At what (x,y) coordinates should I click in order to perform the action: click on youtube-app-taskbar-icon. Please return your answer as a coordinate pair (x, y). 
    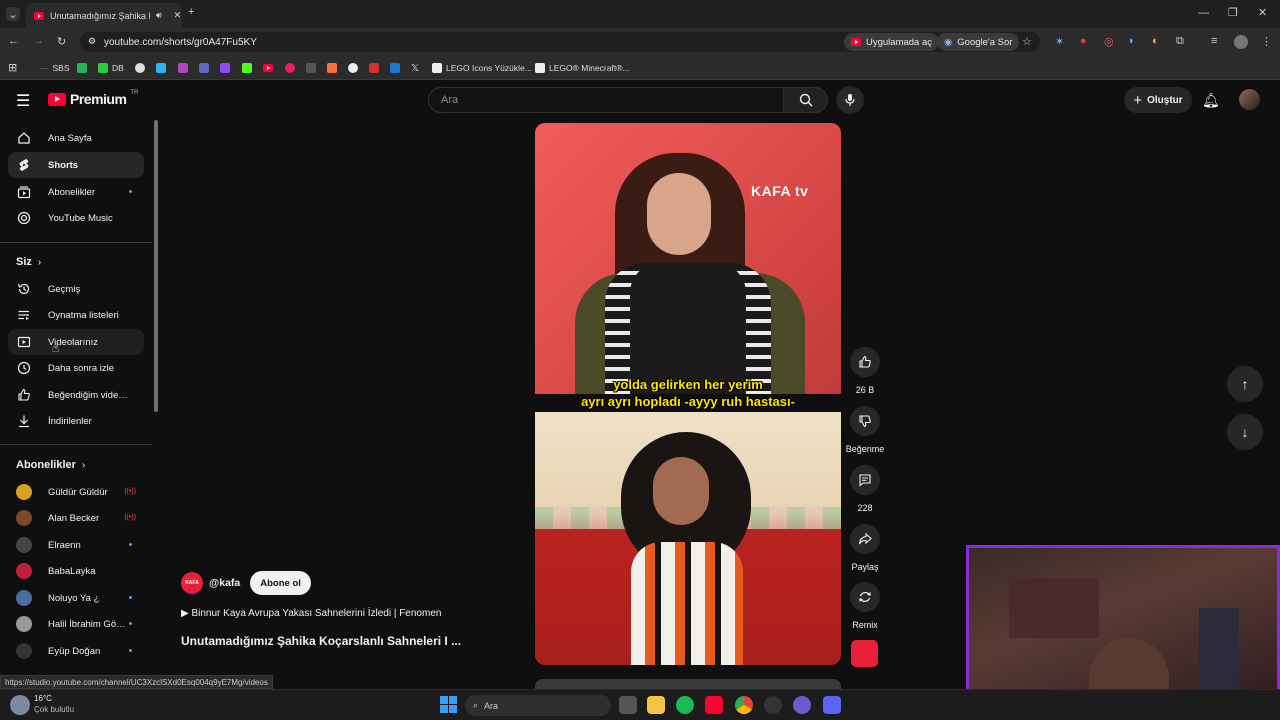
    Looking at the image, I should click on (714, 705).